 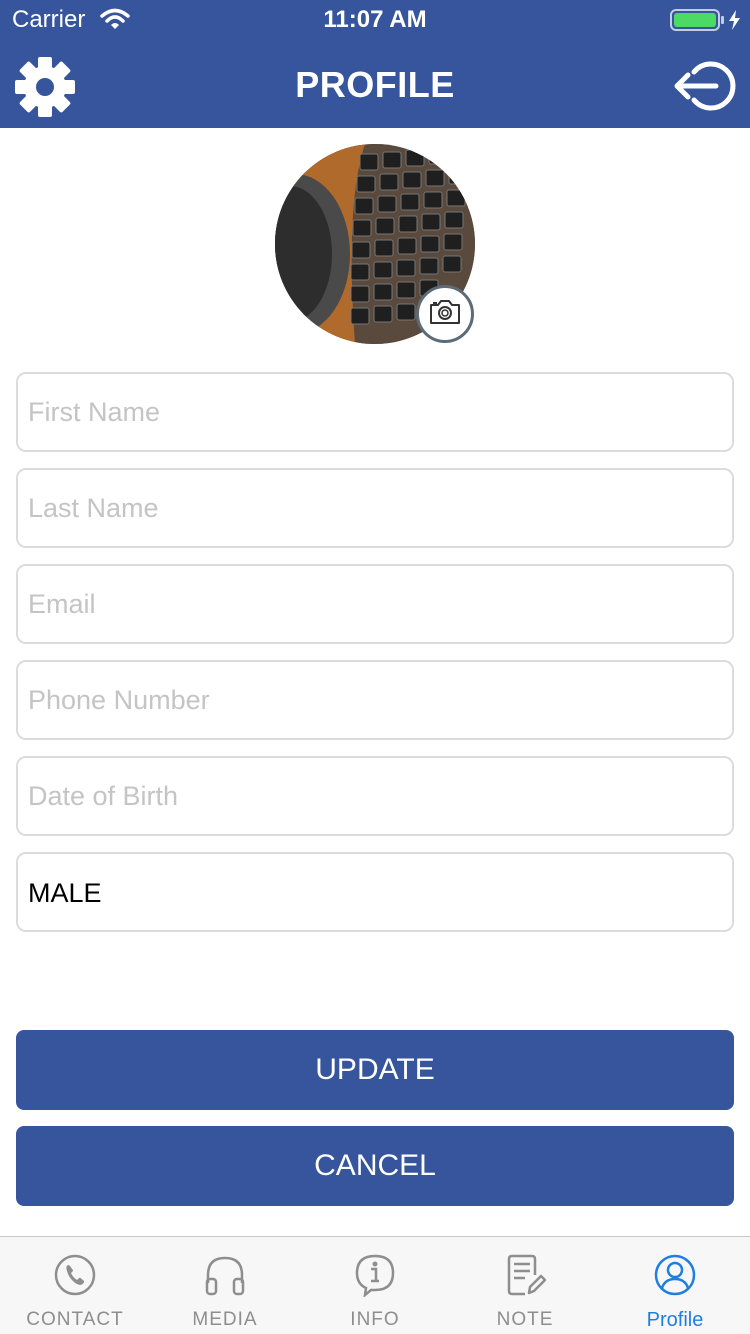 I want to click on phone-field, so click(x=375, y=700).